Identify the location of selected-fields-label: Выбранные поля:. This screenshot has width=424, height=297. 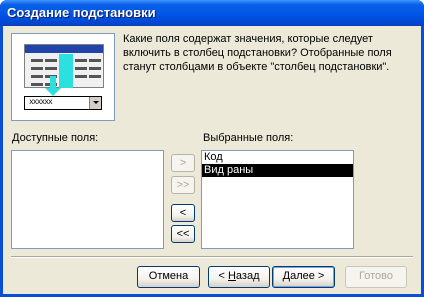
(248, 138).